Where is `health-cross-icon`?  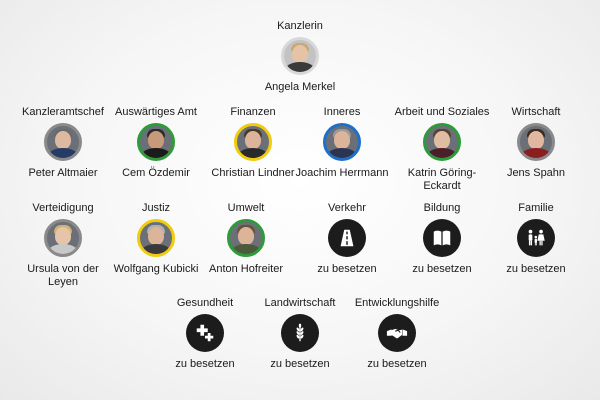 health-cross-icon is located at coordinates (205, 333).